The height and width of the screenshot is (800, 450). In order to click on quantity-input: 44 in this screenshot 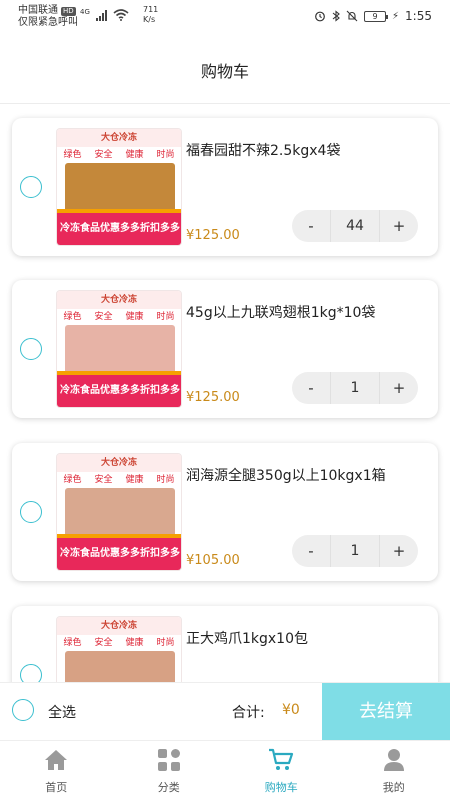, I will do `click(355, 226)`.